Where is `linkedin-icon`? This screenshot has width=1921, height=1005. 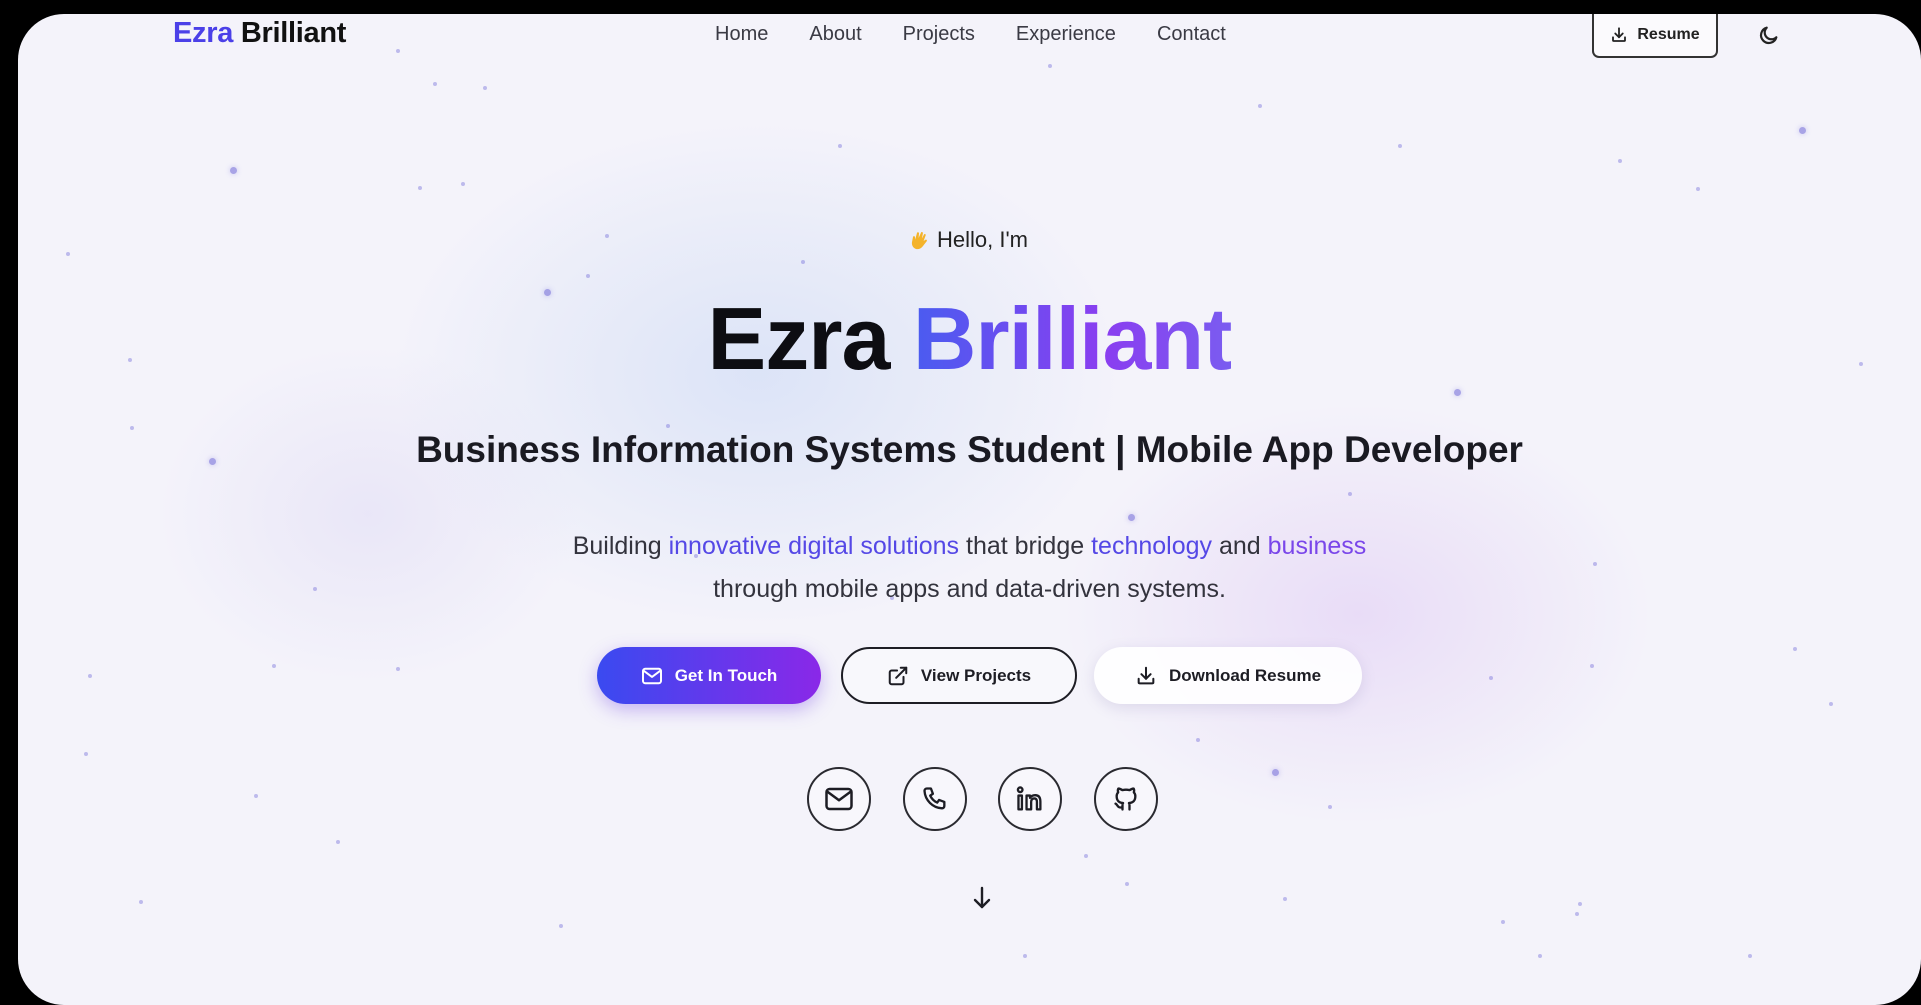
linkedin-icon is located at coordinates (1030, 799).